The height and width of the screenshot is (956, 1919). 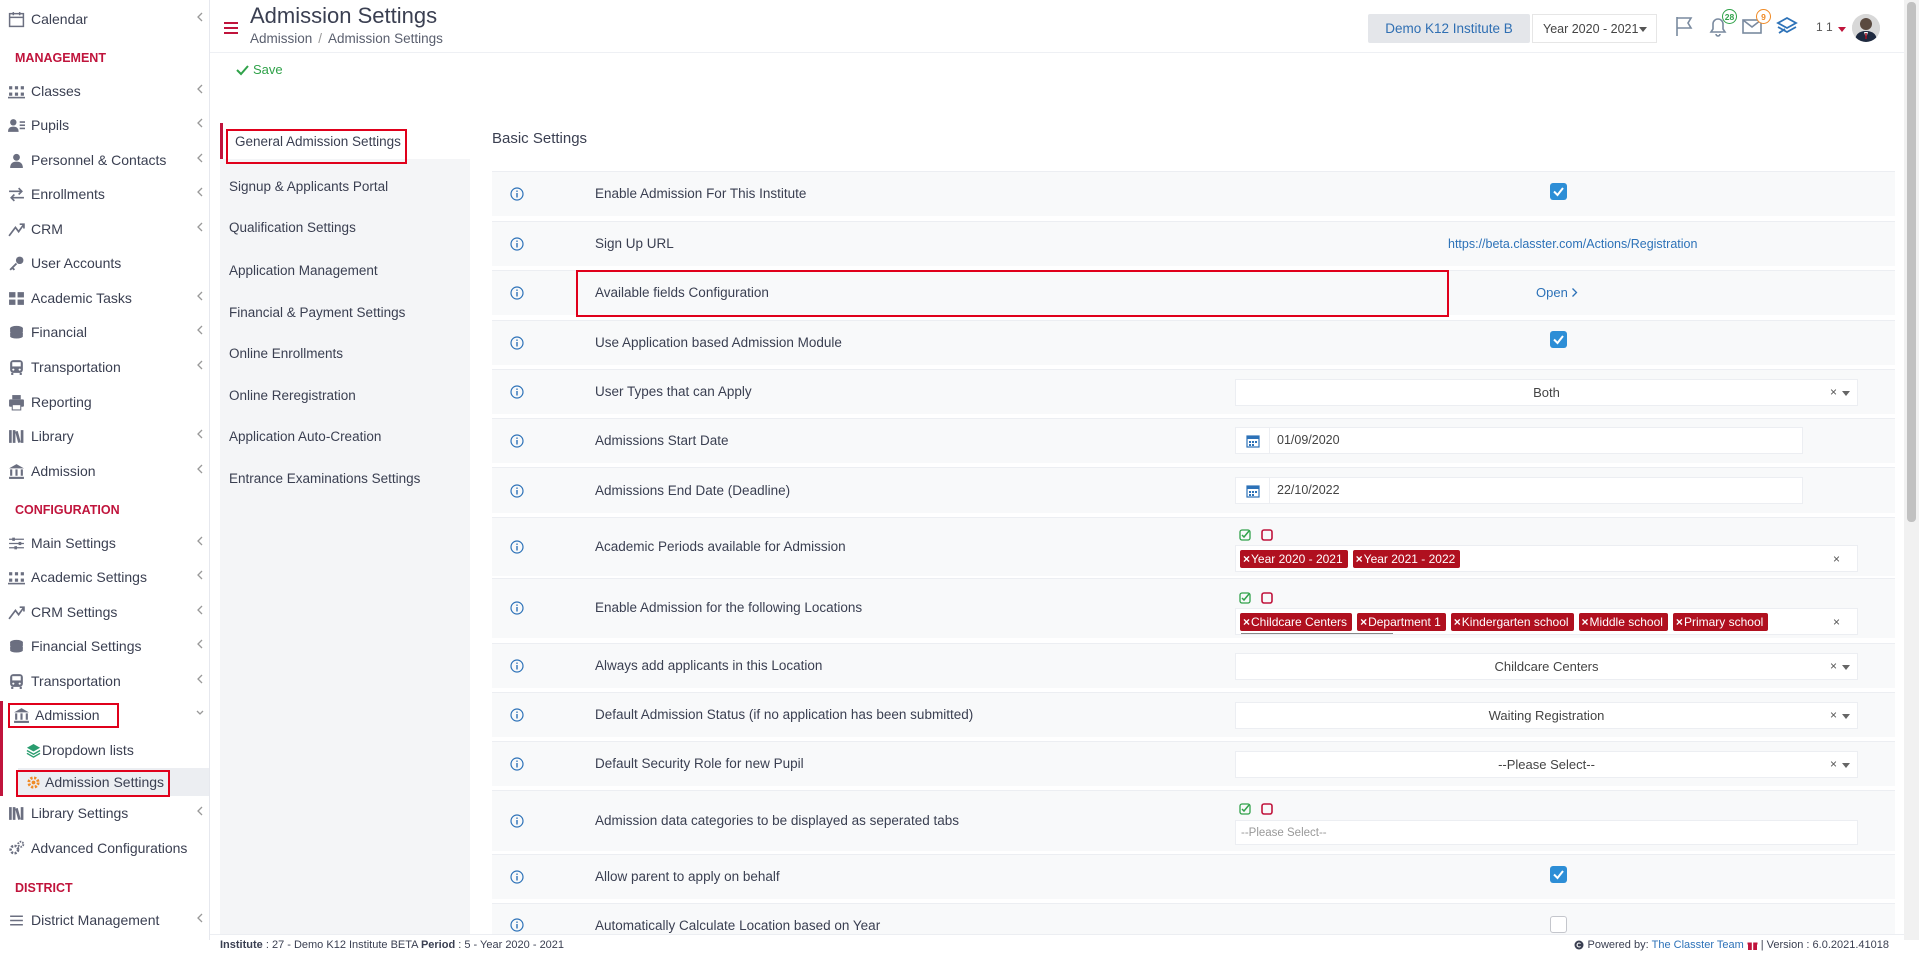 I want to click on page-scrollbar, so click(x=1911, y=470).